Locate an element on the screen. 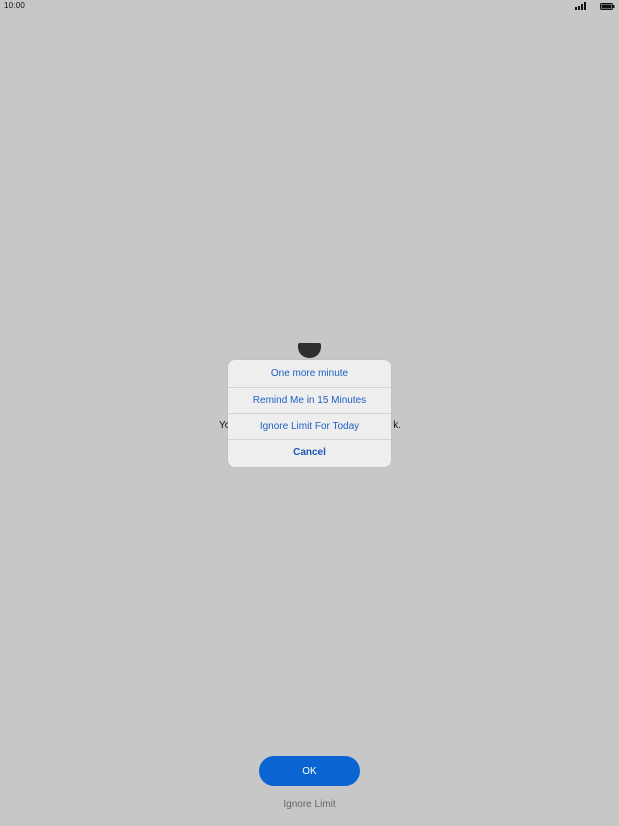 This screenshot has width=619, height=826. ignore-limit-today-option: Ignore Limit For Today is located at coordinates (309, 426).